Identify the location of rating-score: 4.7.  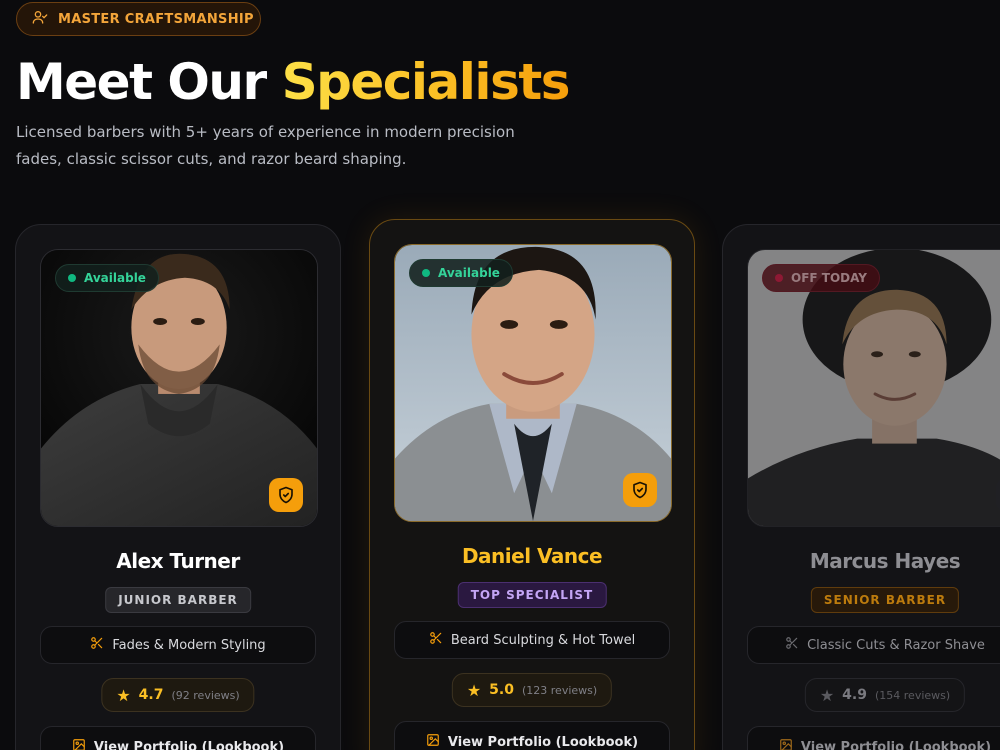
(151, 695).